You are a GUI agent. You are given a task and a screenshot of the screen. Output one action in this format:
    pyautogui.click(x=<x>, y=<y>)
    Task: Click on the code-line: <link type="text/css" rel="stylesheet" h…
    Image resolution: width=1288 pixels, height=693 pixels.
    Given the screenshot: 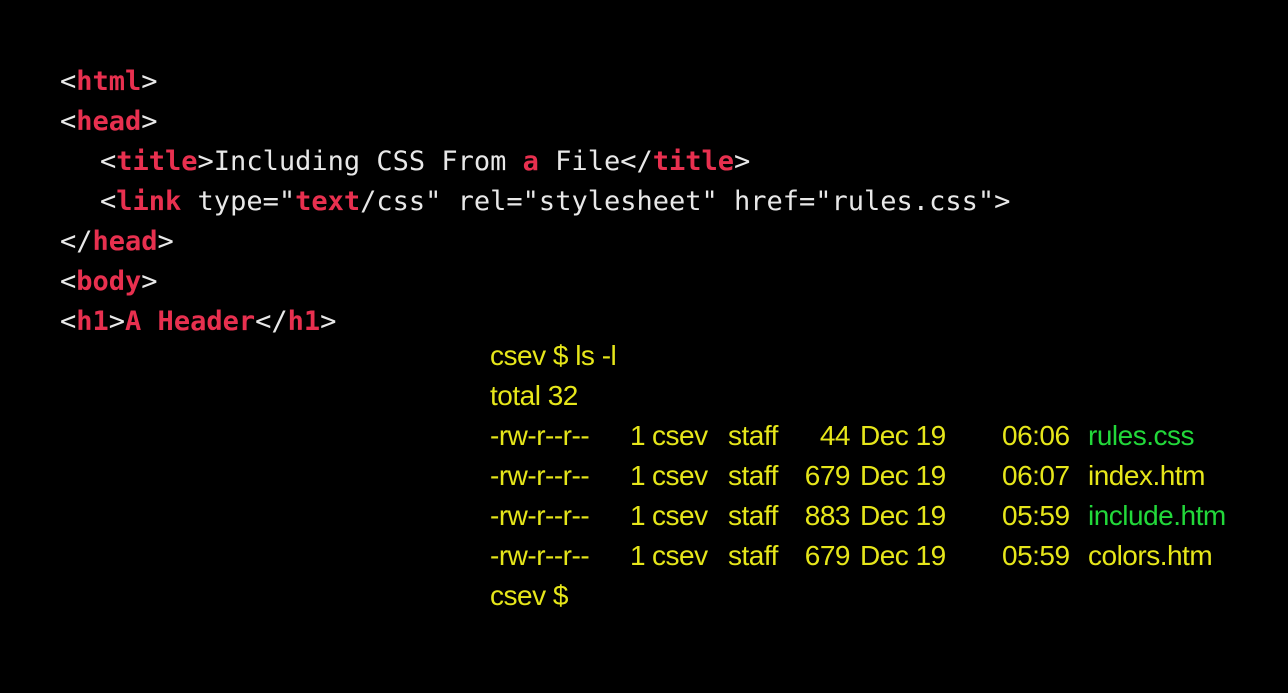 What is the action you would take?
    pyautogui.click(x=535, y=202)
    